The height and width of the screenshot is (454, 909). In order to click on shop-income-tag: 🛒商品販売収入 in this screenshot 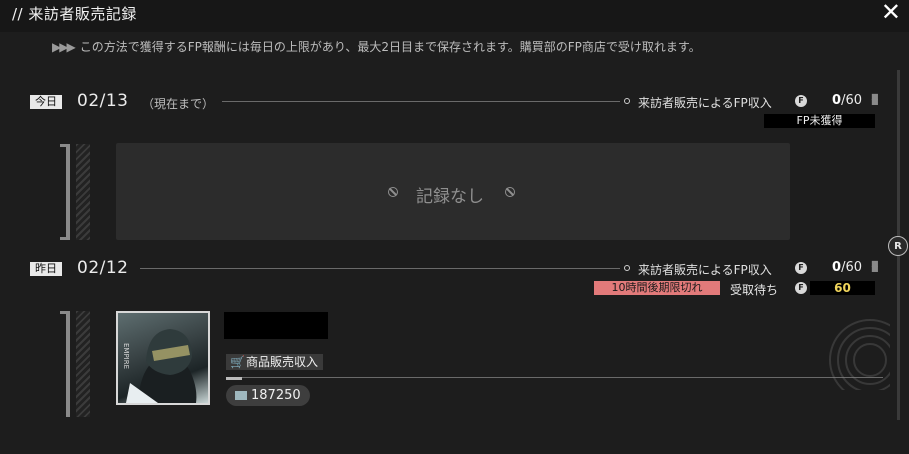, I will do `click(275, 362)`.